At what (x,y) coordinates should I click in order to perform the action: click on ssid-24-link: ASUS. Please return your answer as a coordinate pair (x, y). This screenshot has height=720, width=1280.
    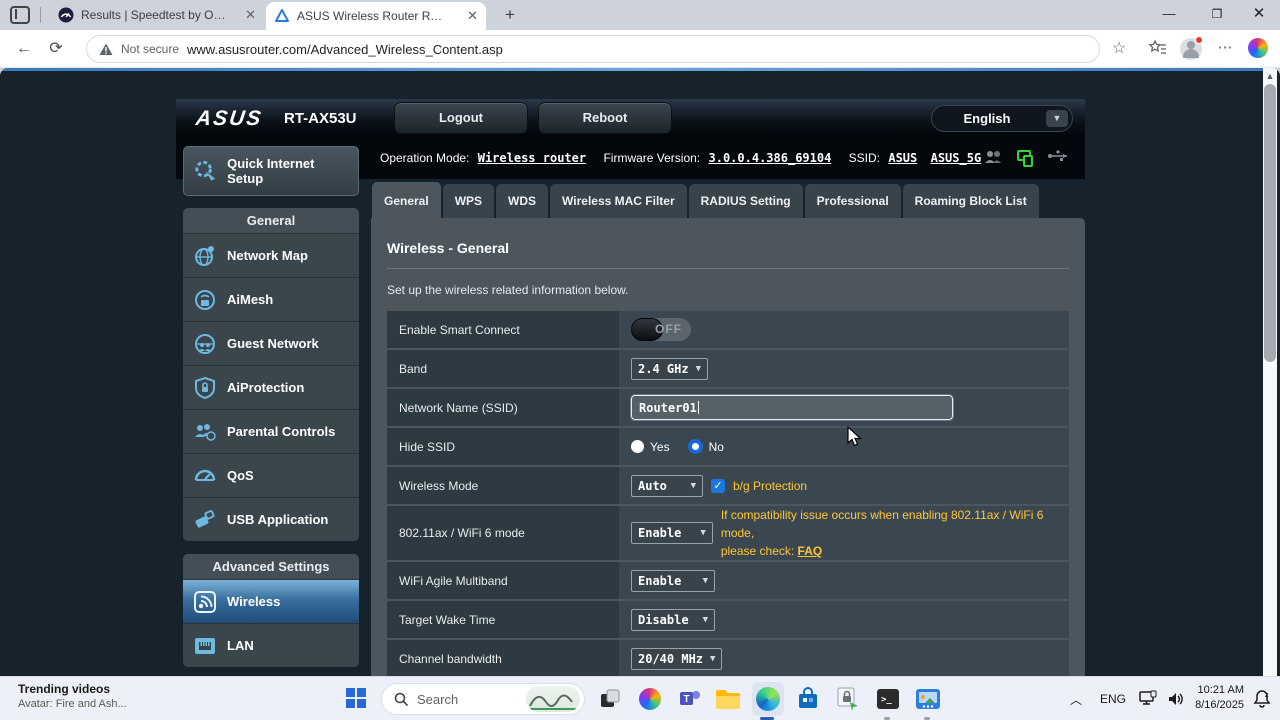
    Looking at the image, I should click on (902, 158).